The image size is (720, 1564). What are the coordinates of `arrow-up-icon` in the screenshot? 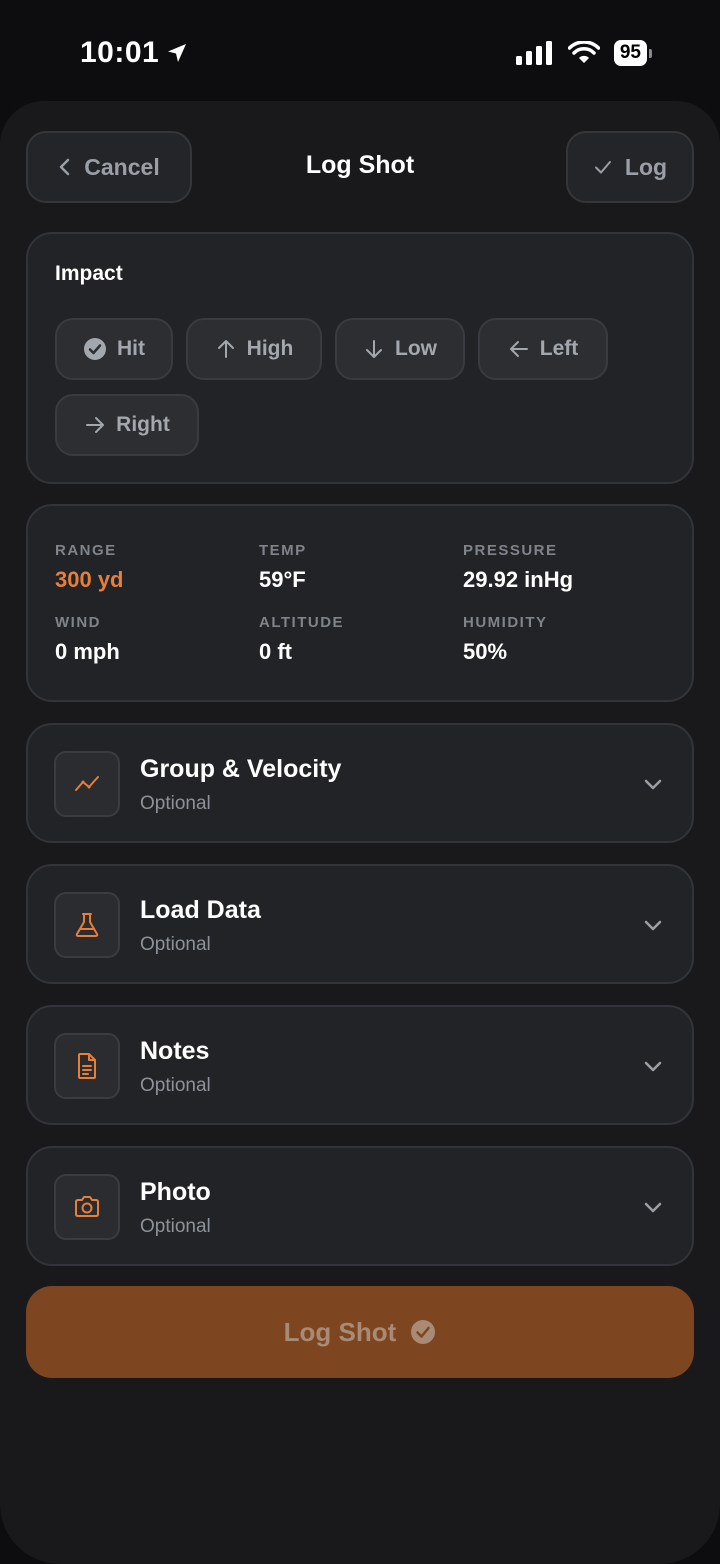 It's located at (225, 349).